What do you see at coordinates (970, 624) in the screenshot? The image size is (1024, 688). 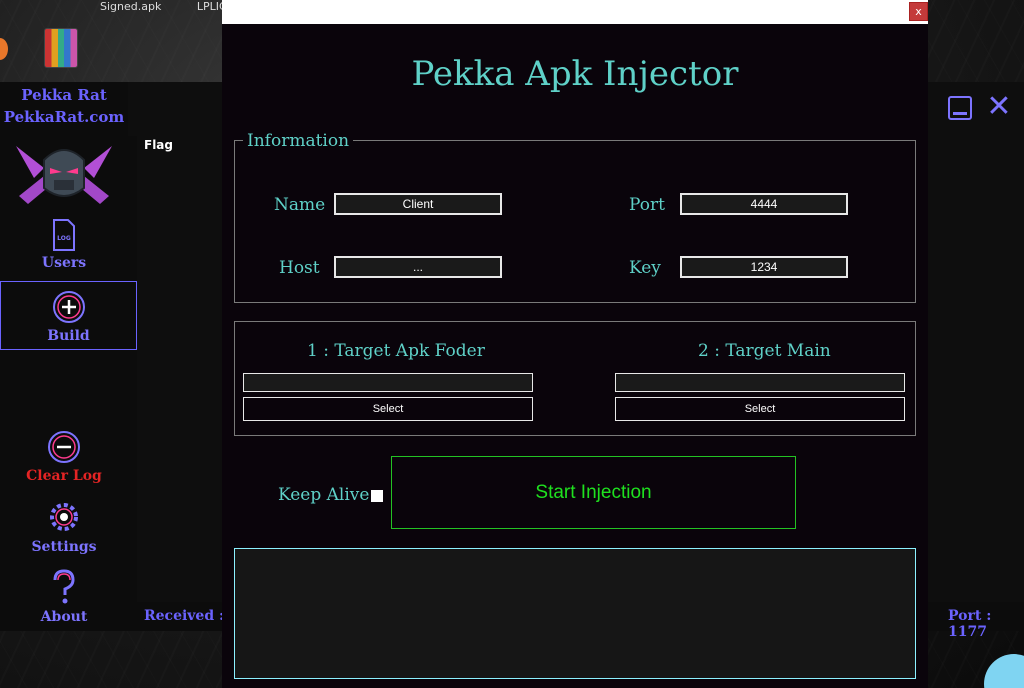 I see `listening-port: Port : 1177` at bounding box center [970, 624].